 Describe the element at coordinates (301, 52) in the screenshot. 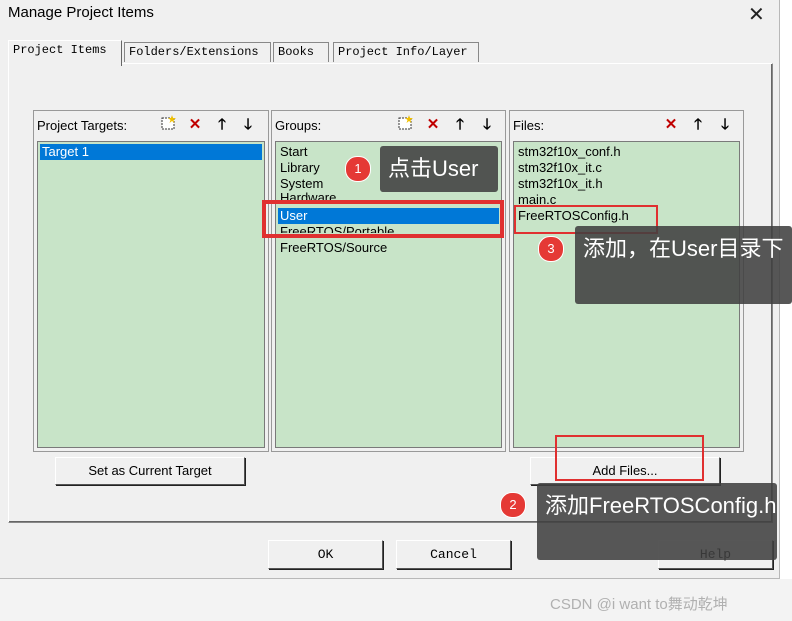

I see `tab-books: Books` at that location.